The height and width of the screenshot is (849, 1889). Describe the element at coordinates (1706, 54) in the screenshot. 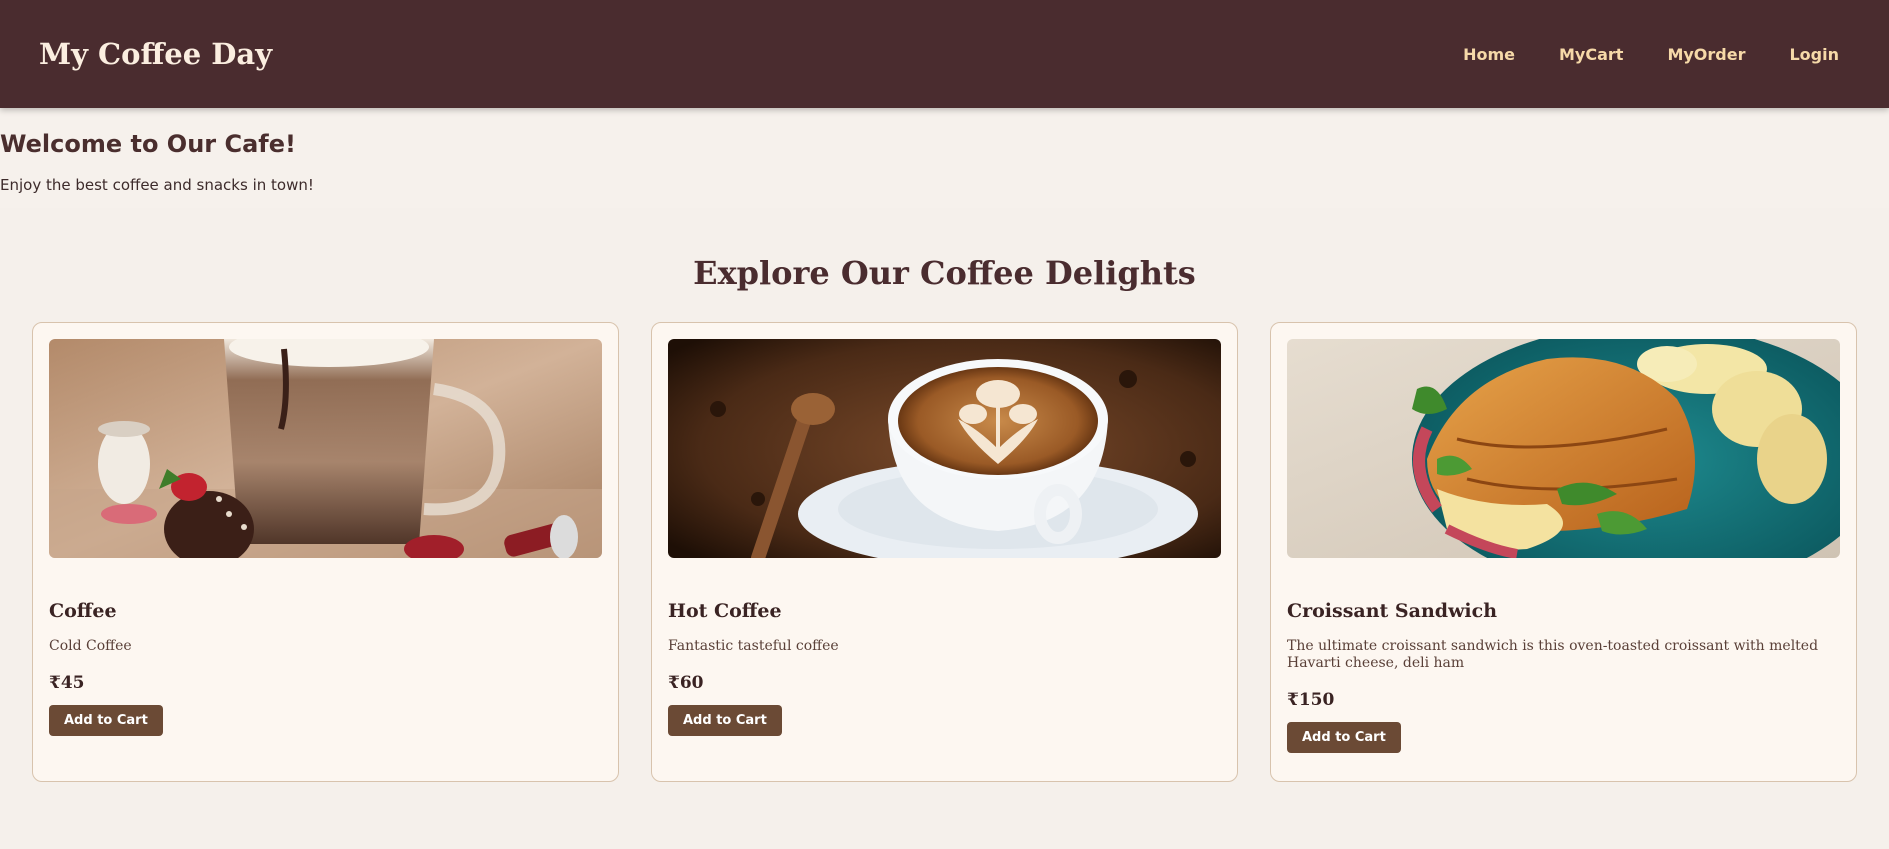

I see `nav-link-myorder: MyOrder` at that location.